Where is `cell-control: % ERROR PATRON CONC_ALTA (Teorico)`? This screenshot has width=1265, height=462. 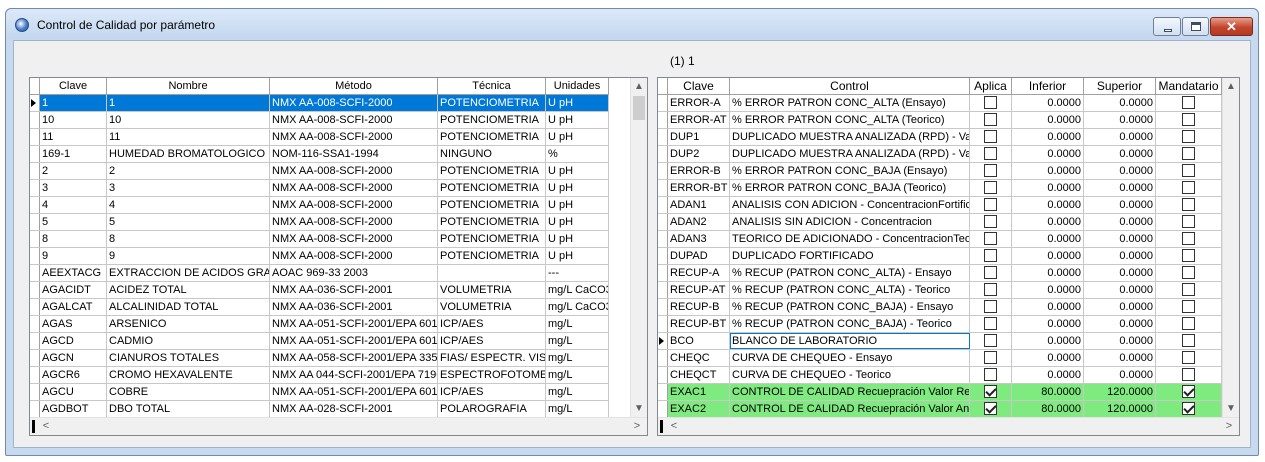
cell-control: % ERROR PATRON CONC_ALTA (Teorico) is located at coordinates (850, 120).